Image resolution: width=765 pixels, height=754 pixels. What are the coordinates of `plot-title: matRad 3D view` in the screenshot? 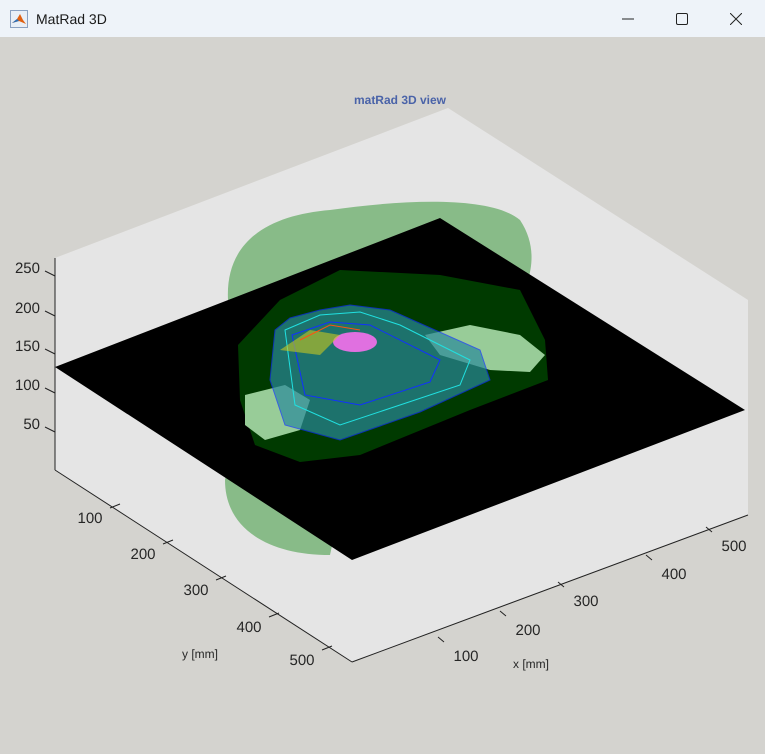 It's located at (400, 100).